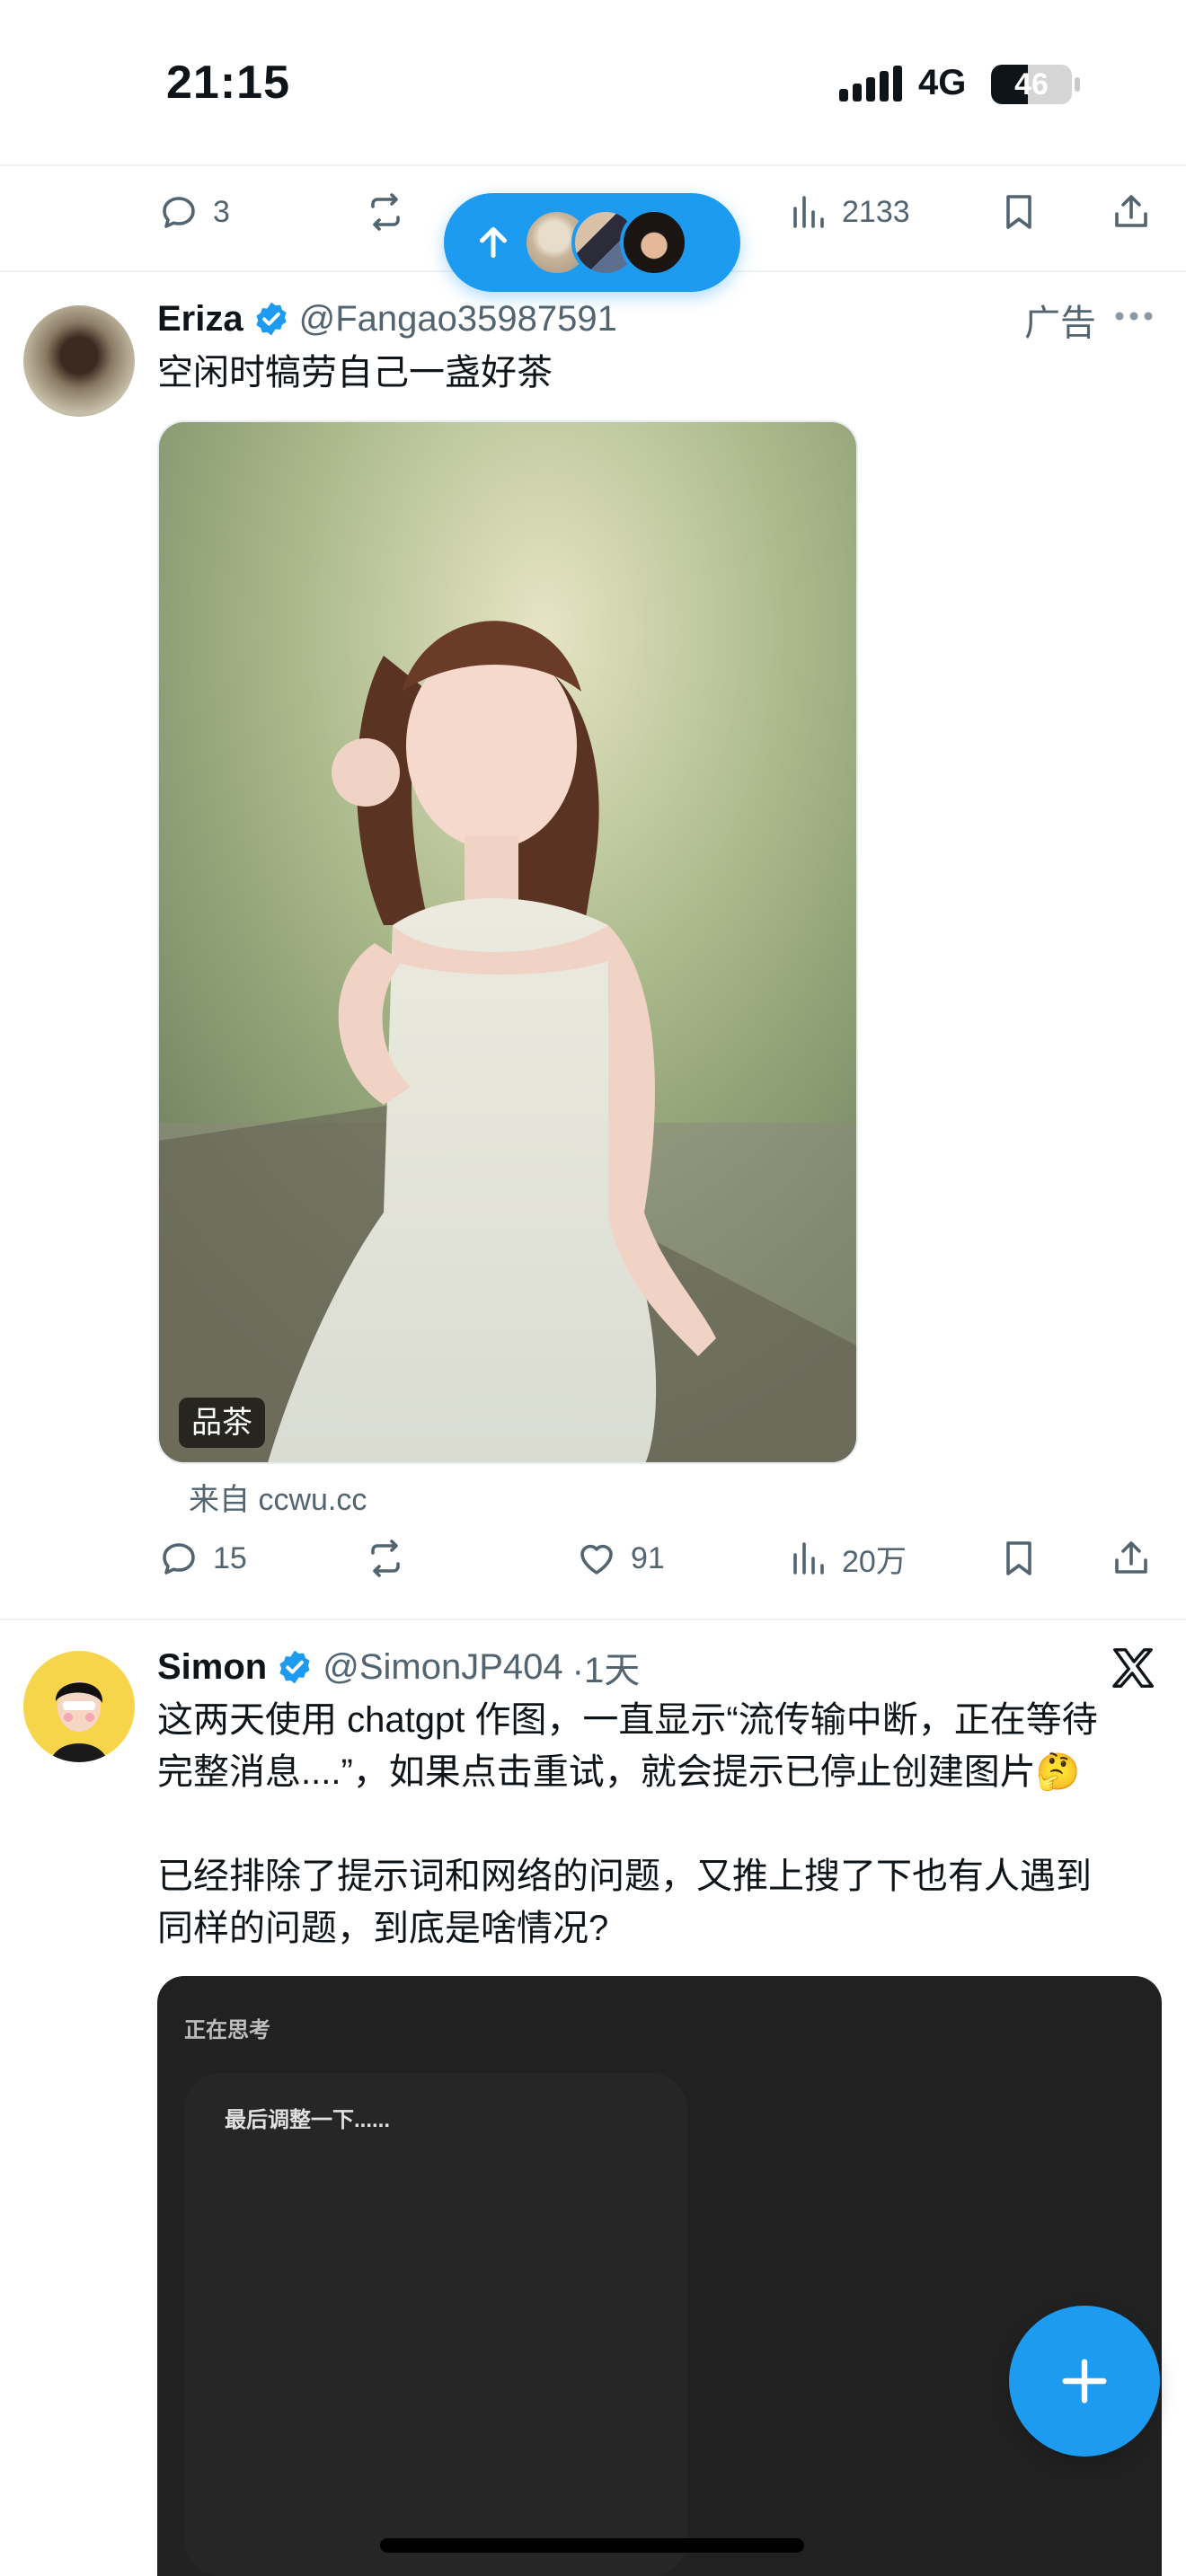  I want to click on battery-level: 46, so click(1031, 83).